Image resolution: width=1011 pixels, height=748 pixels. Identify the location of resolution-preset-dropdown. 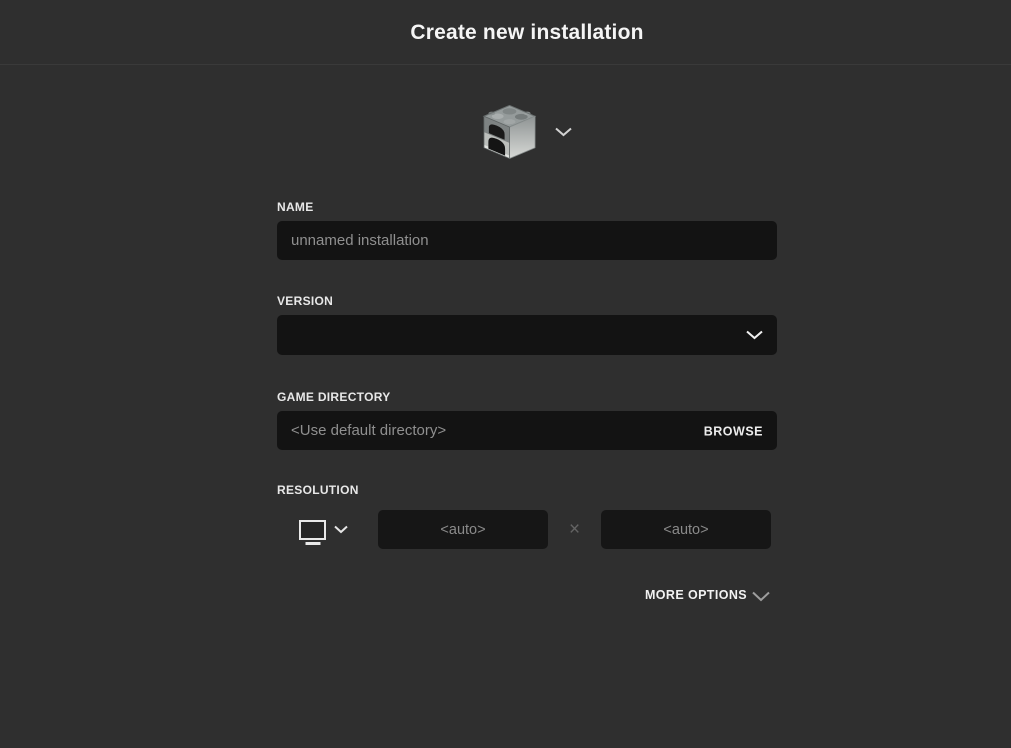
(323, 529).